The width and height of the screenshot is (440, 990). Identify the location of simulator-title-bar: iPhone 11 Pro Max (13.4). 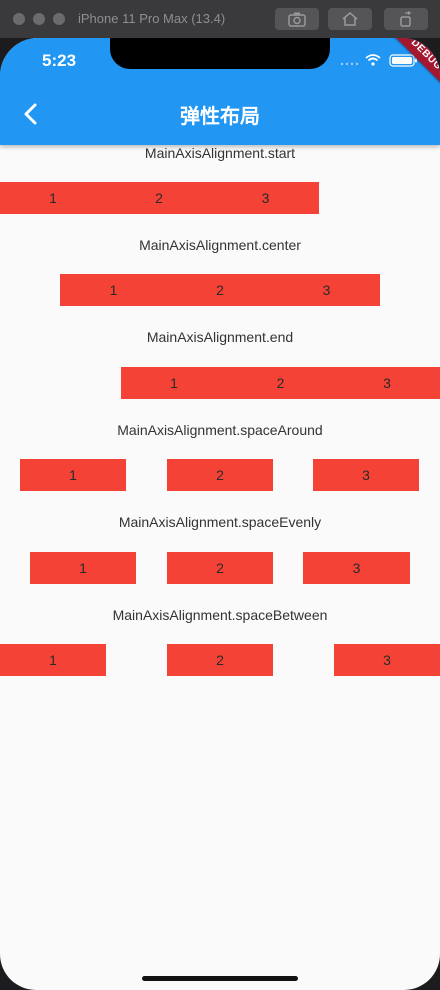
(220, 19).